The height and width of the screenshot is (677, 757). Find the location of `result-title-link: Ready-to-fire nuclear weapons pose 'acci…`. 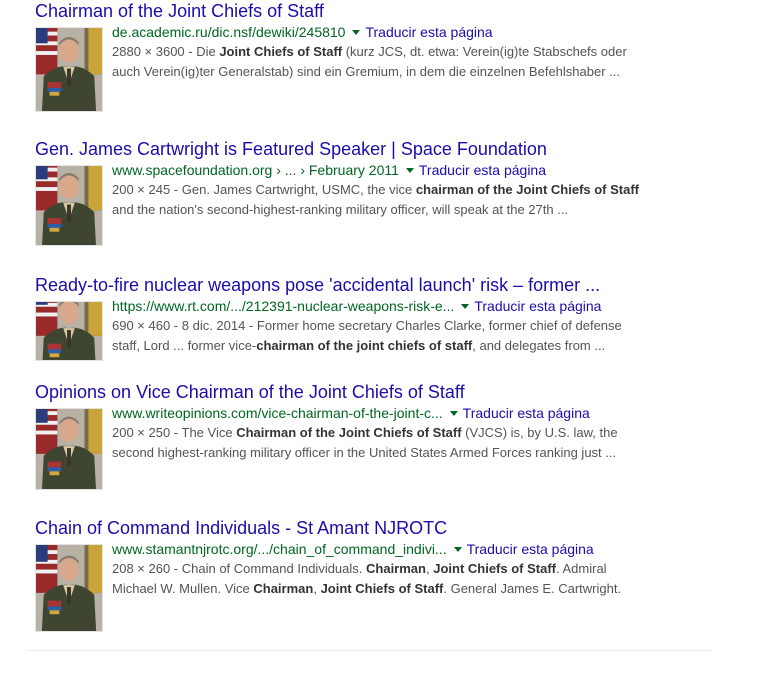

result-title-link: Ready-to-fire nuclear weapons pose 'acci… is located at coordinates (385, 285).